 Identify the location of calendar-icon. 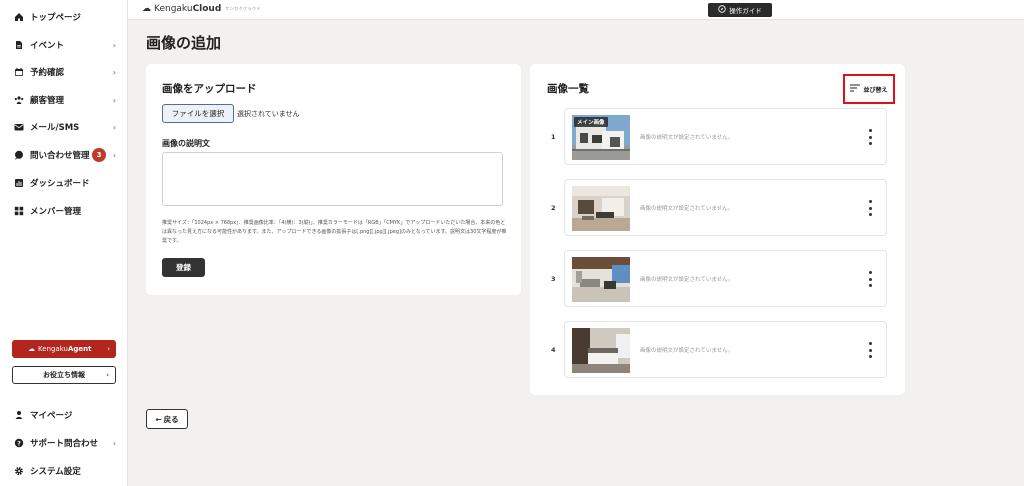
(19, 72).